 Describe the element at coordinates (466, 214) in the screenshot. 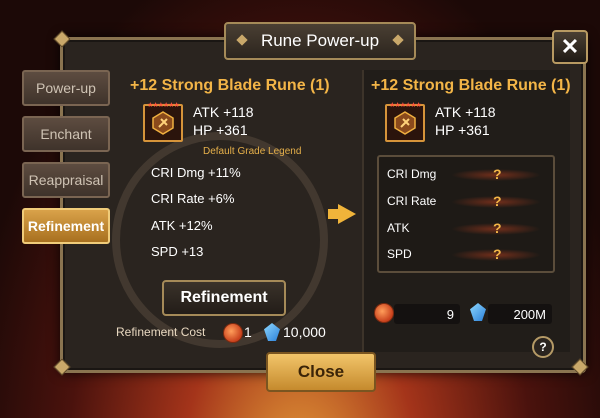

I see `unknown-substats-box: CRI Dmg ? CRI Rate ? ATK ? SPD ?` at that location.